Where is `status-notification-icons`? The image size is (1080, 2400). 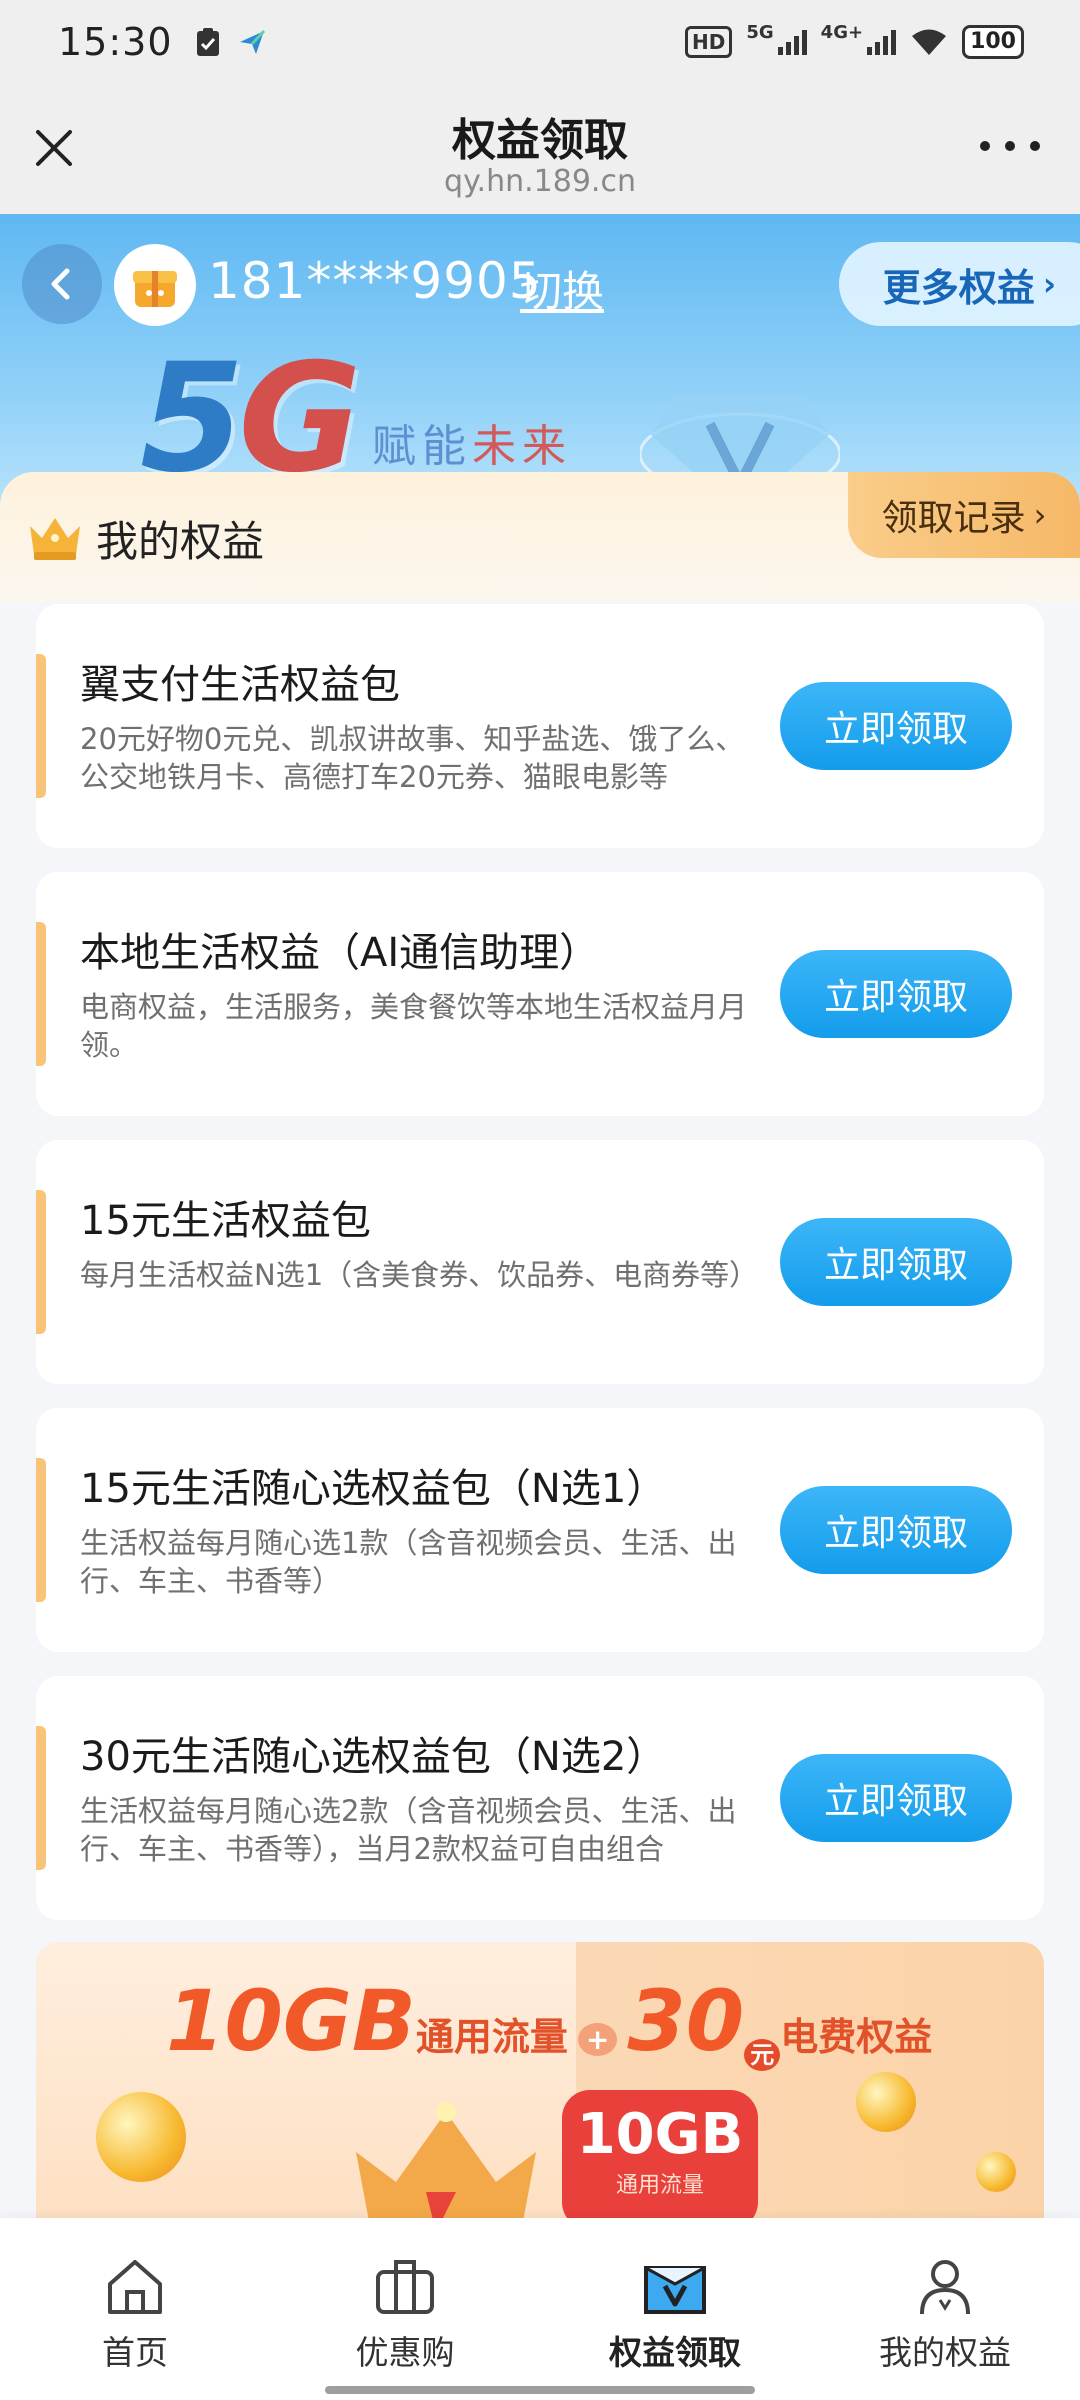
status-notification-icons is located at coordinates (231, 42).